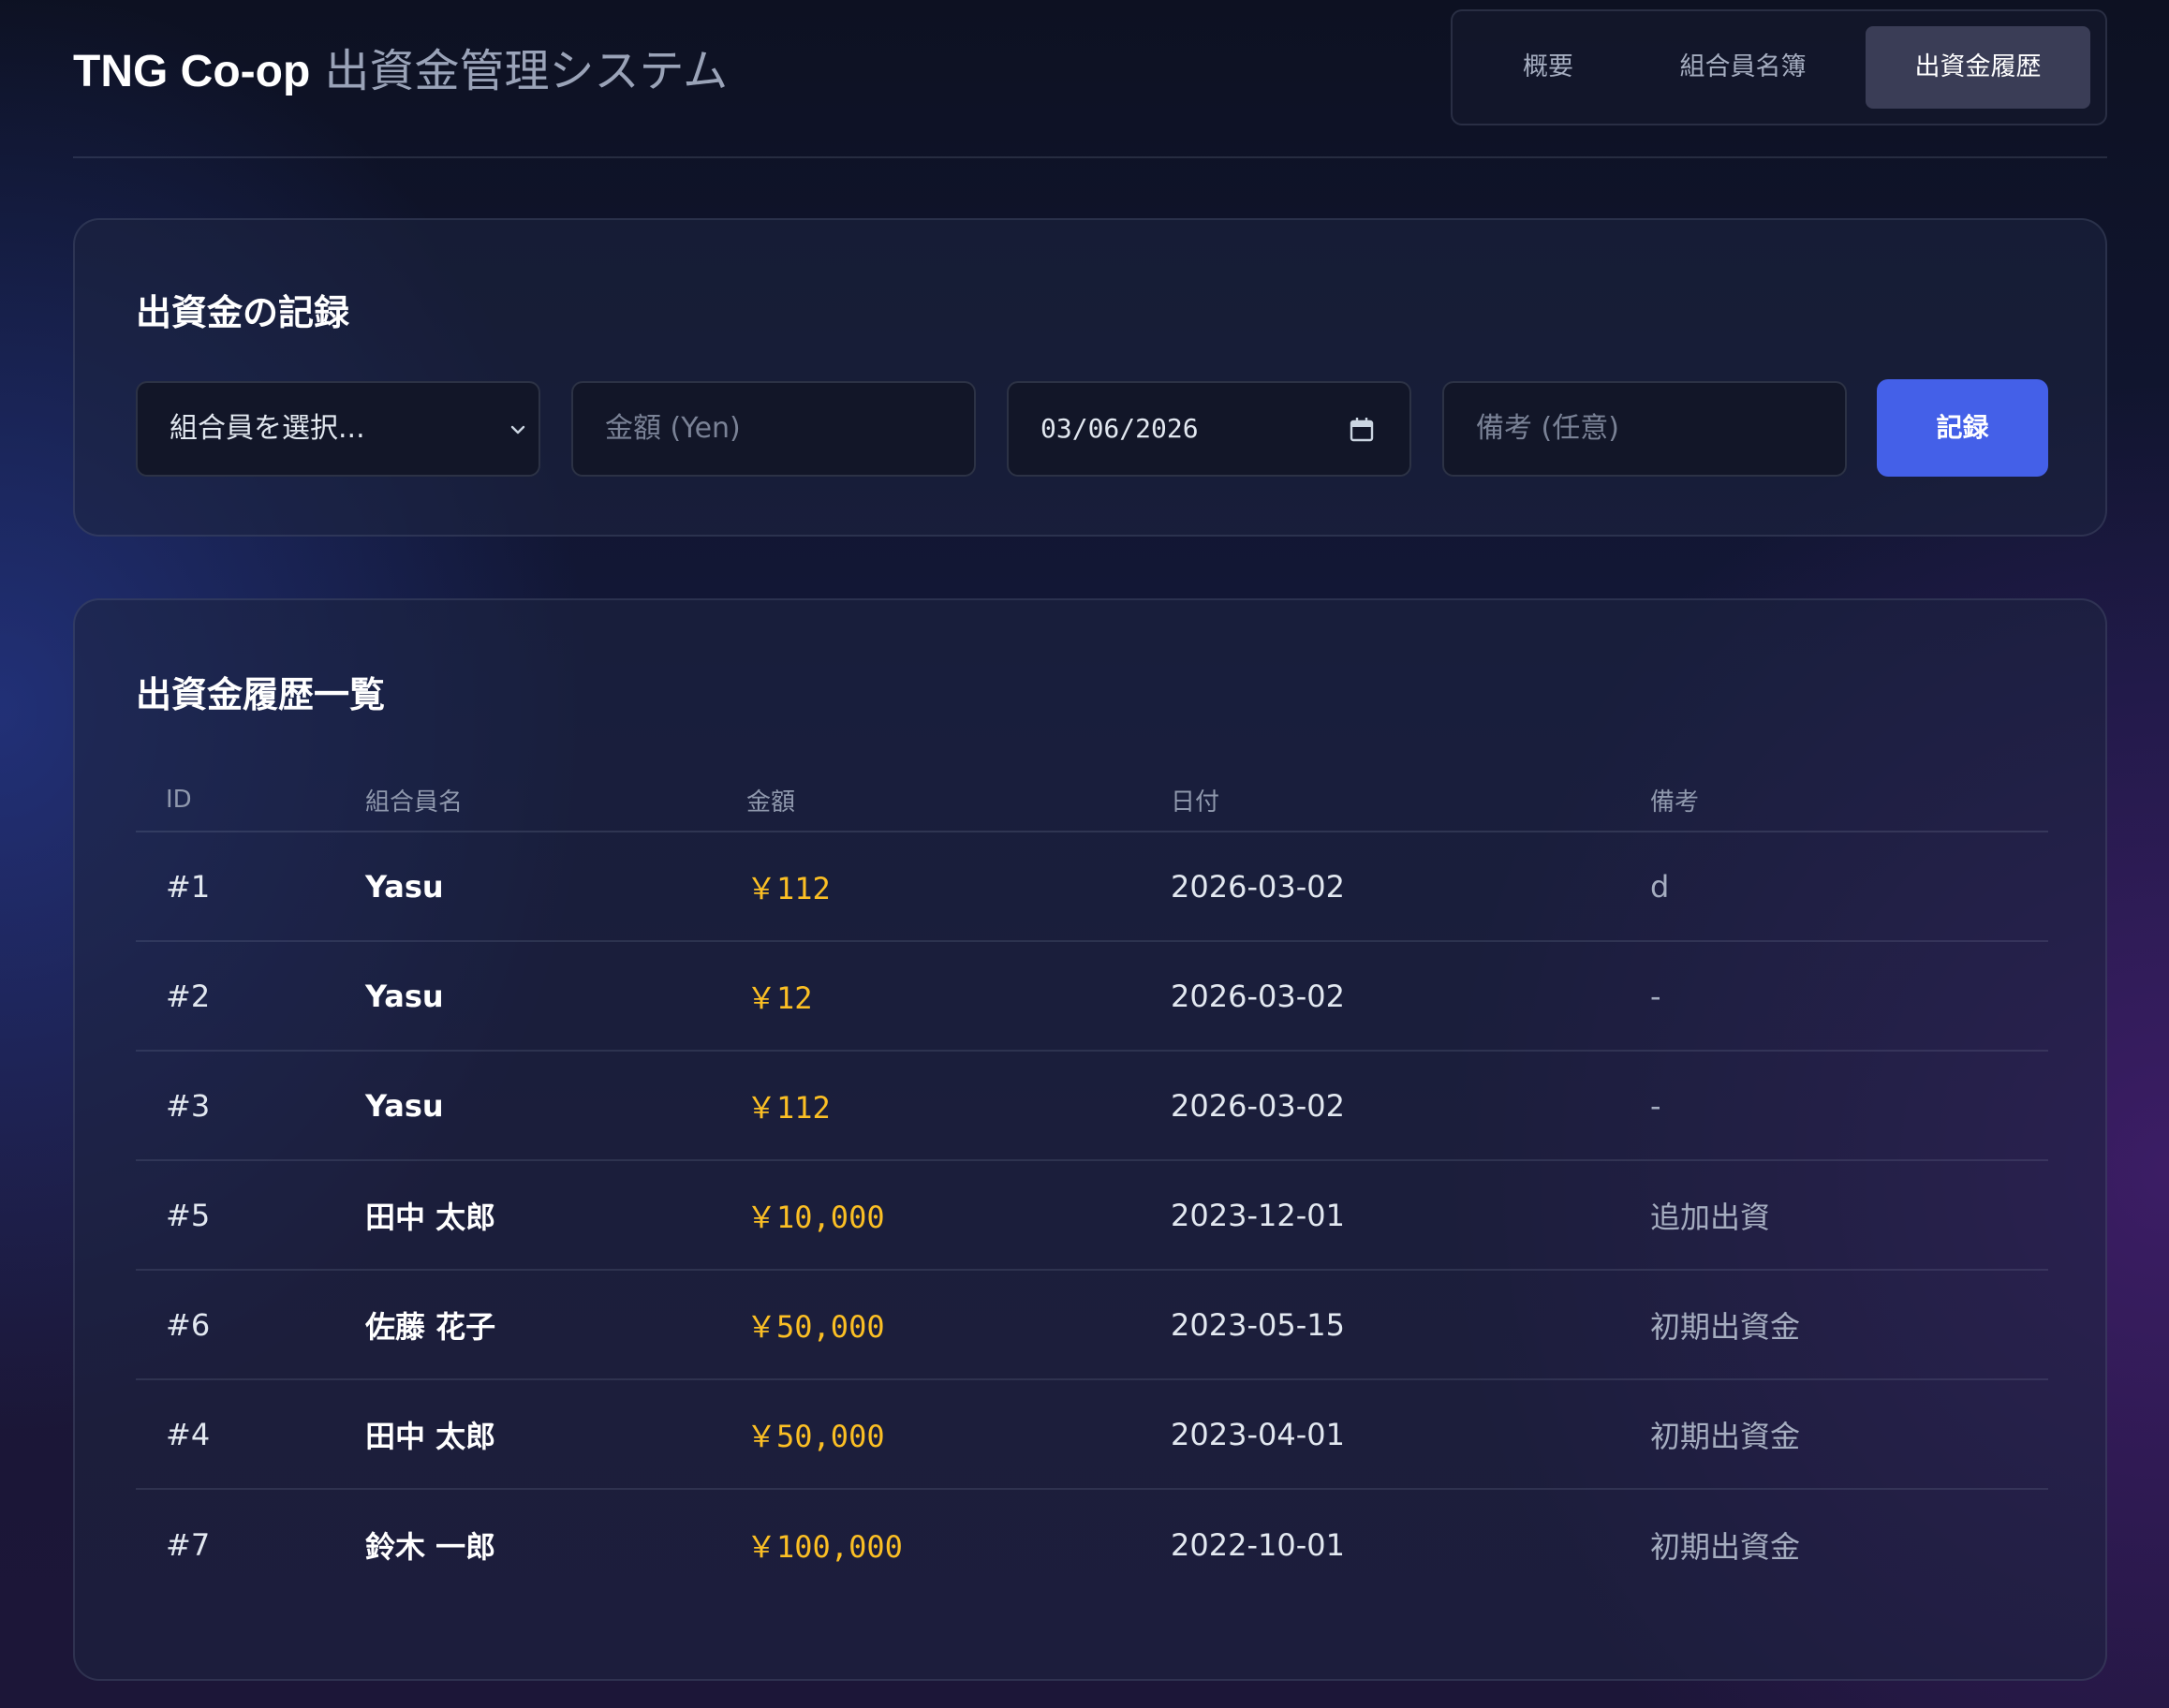  Describe the element at coordinates (1092, 1435) in the screenshot. I see `table-row: #4 田中 太郎 ￥50,000 2023-04-01 初期出資金` at that location.